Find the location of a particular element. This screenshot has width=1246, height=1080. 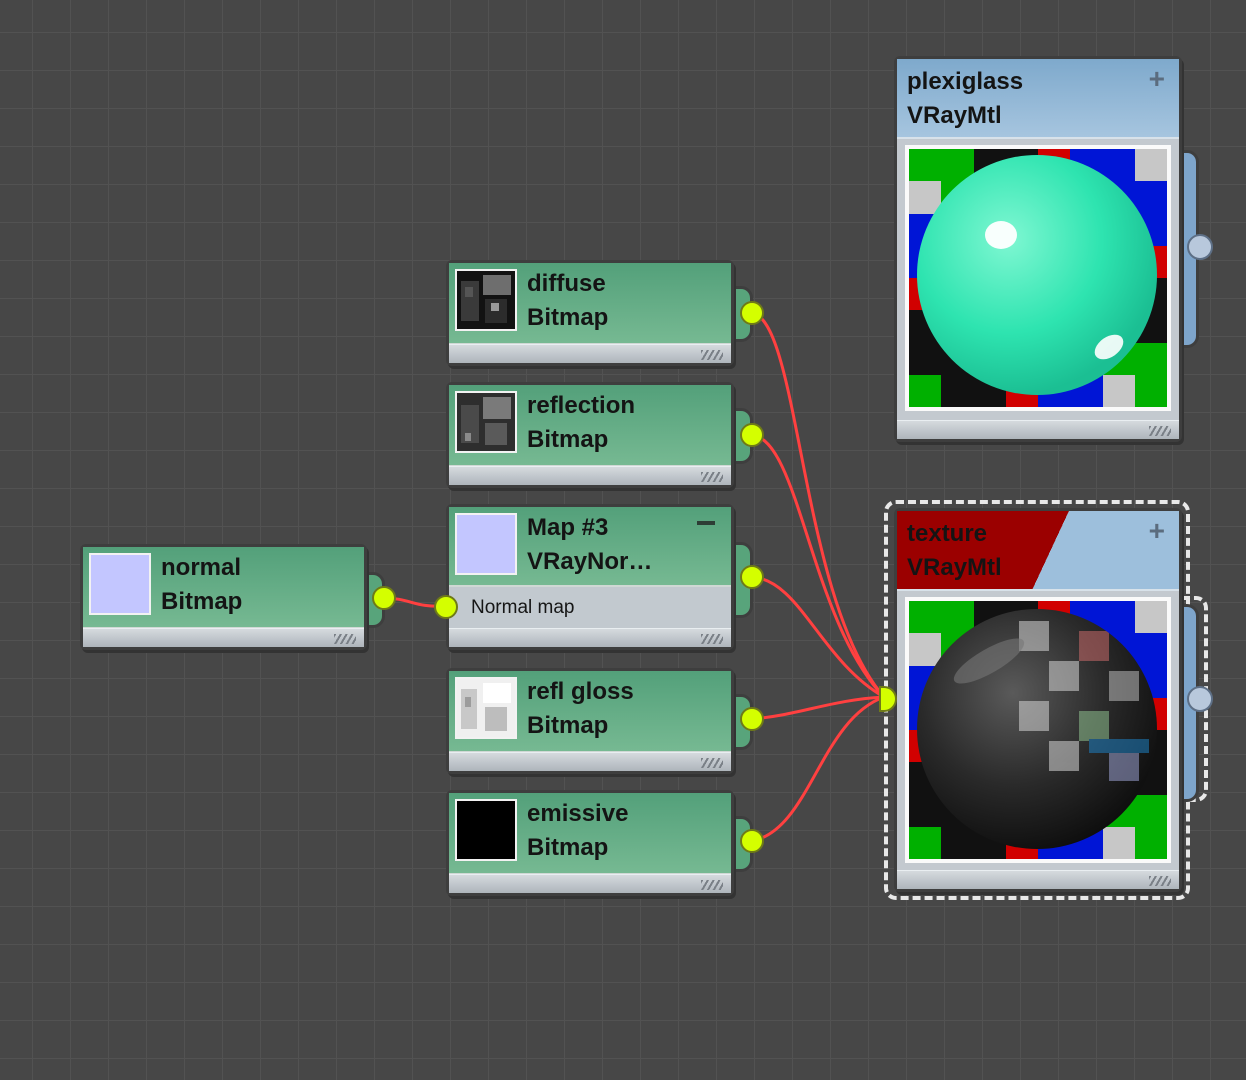

node-title: diffuse is located at coordinates (566, 283).